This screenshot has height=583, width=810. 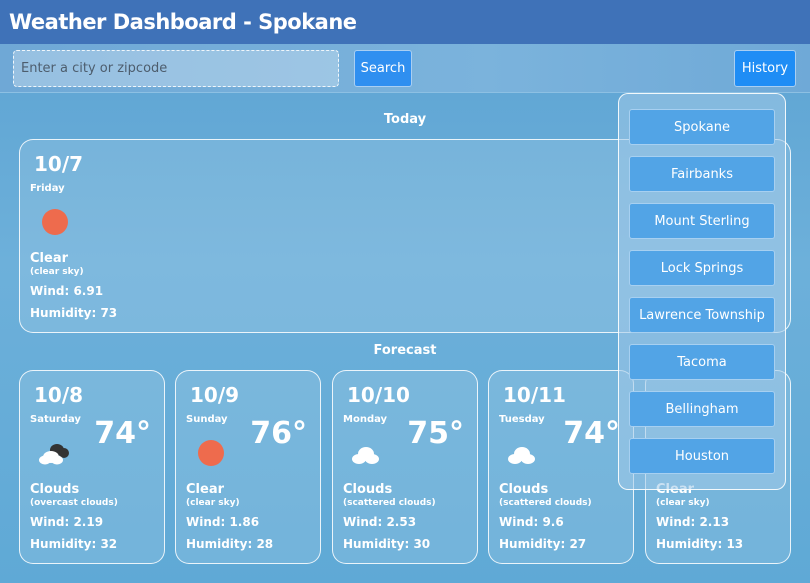 I want to click on forecast-date: 10/11, so click(x=534, y=395).